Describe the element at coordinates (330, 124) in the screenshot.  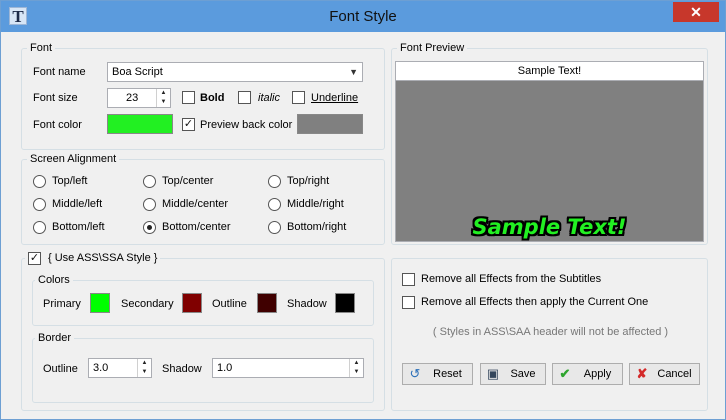
I see `preview-back-color-swatch` at that location.